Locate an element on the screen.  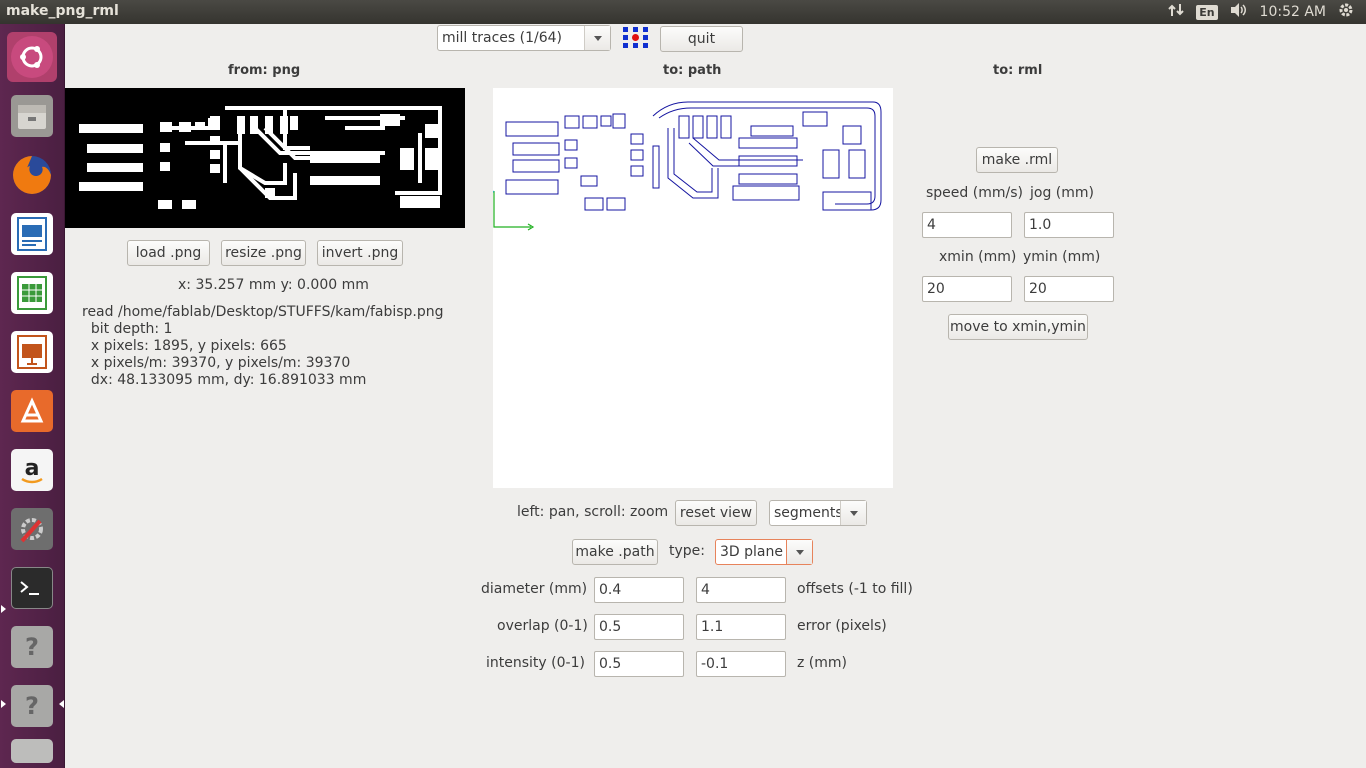
focused-indicator is located at coordinates (61, 704).